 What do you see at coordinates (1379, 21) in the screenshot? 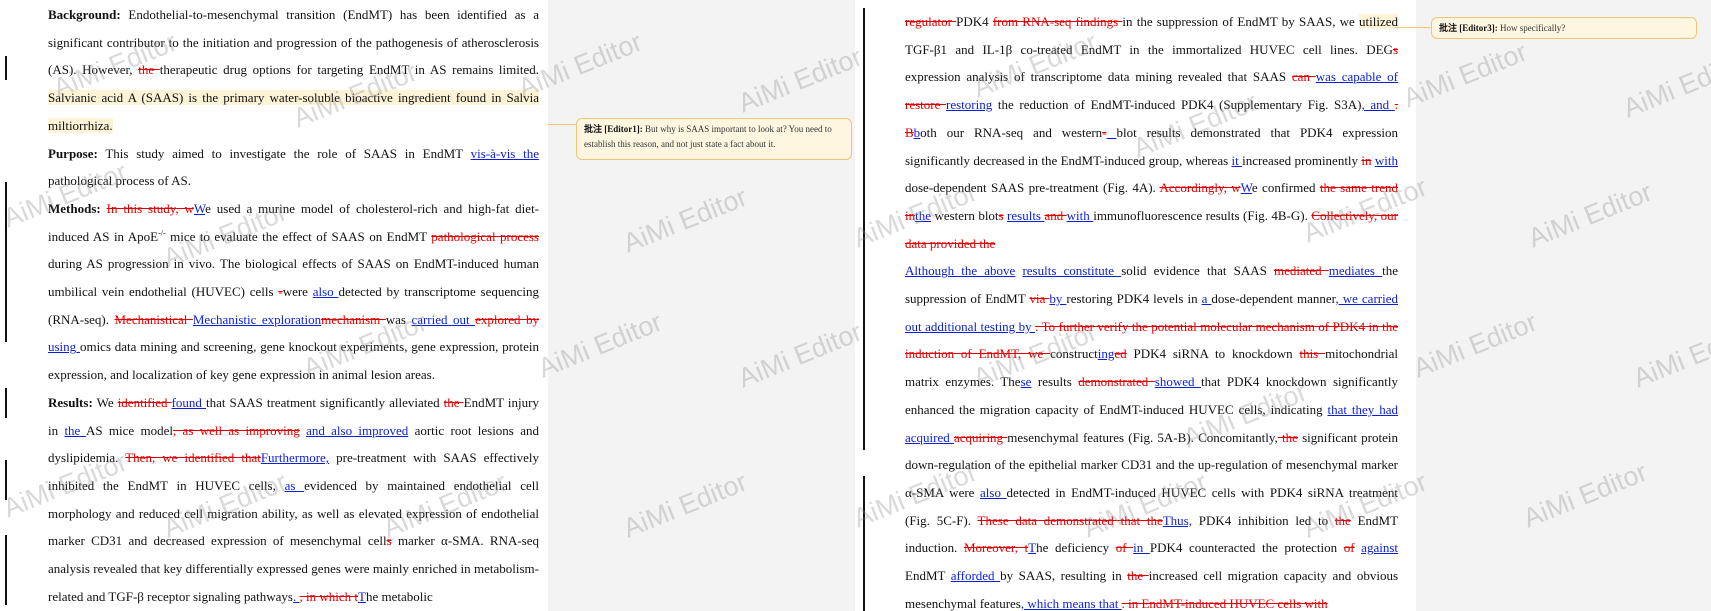
I see `highlighted-text: utilized` at bounding box center [1379, 21].